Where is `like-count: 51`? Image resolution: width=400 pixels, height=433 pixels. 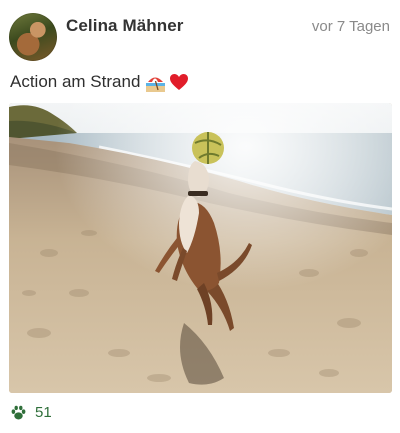 like-count: 51 is located at coordinates (43, 412).